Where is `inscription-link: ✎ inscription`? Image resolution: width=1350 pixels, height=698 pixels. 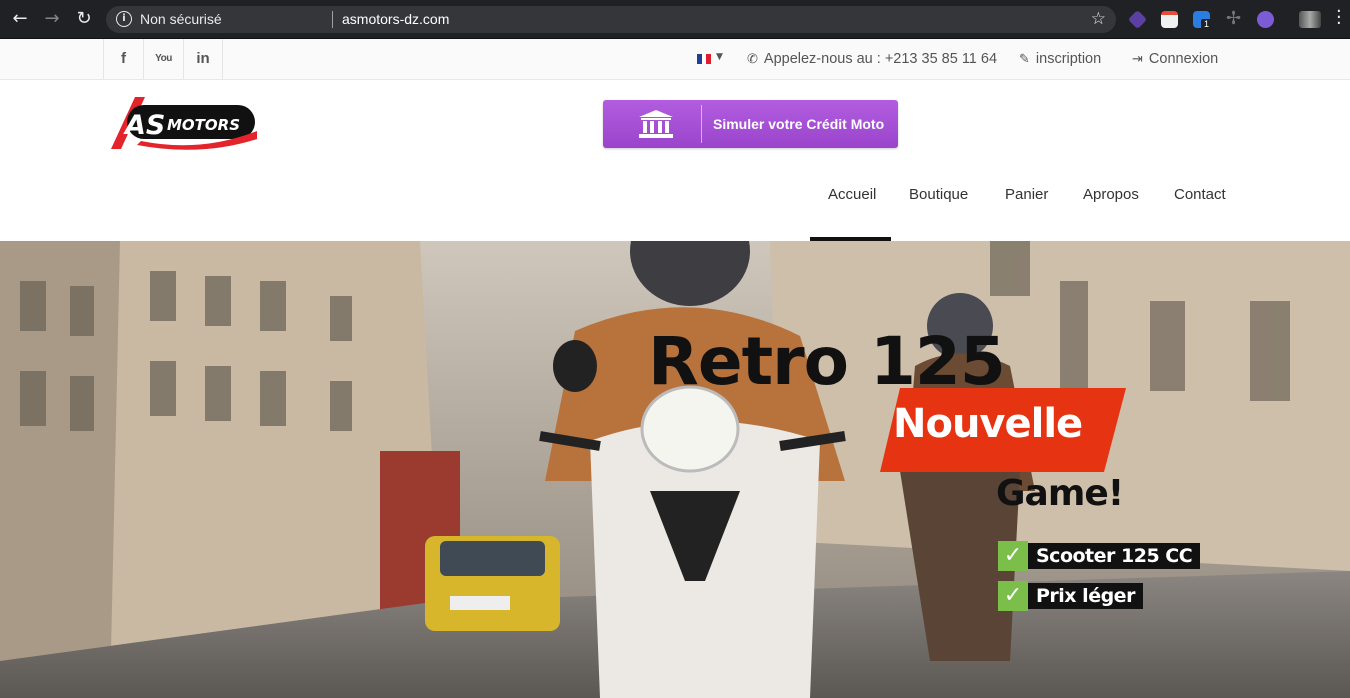 inscription-link: ✎ inscription is located at coordinates (1060, 59).